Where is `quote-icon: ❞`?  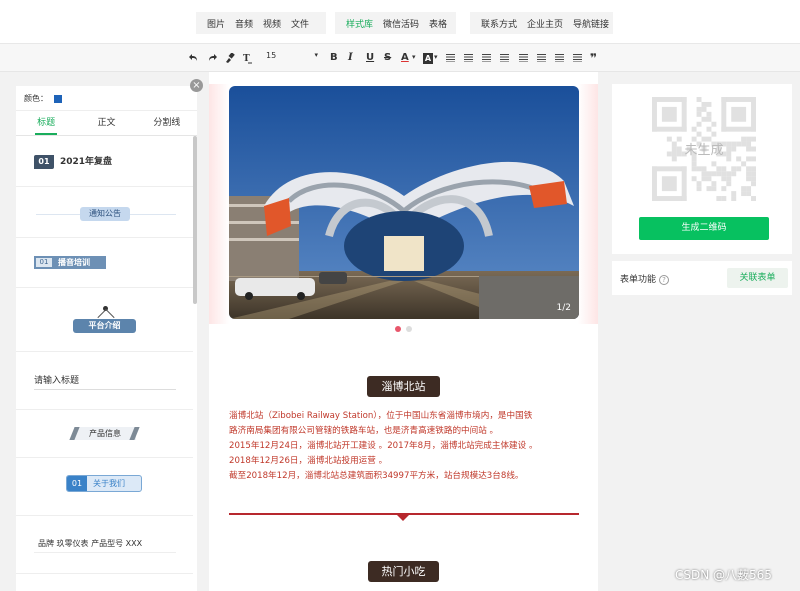
quote-icon: ❞ is located at coordinates (593, 58).